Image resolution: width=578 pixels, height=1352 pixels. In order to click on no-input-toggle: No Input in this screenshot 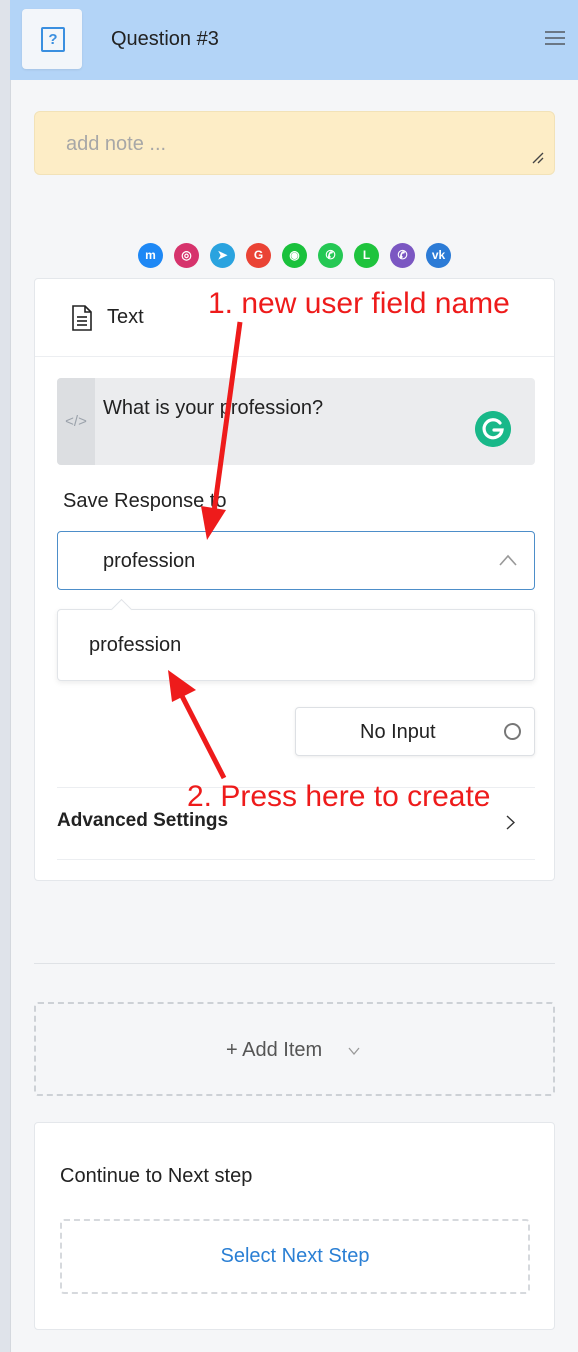, I will do `click(415, 731)`.